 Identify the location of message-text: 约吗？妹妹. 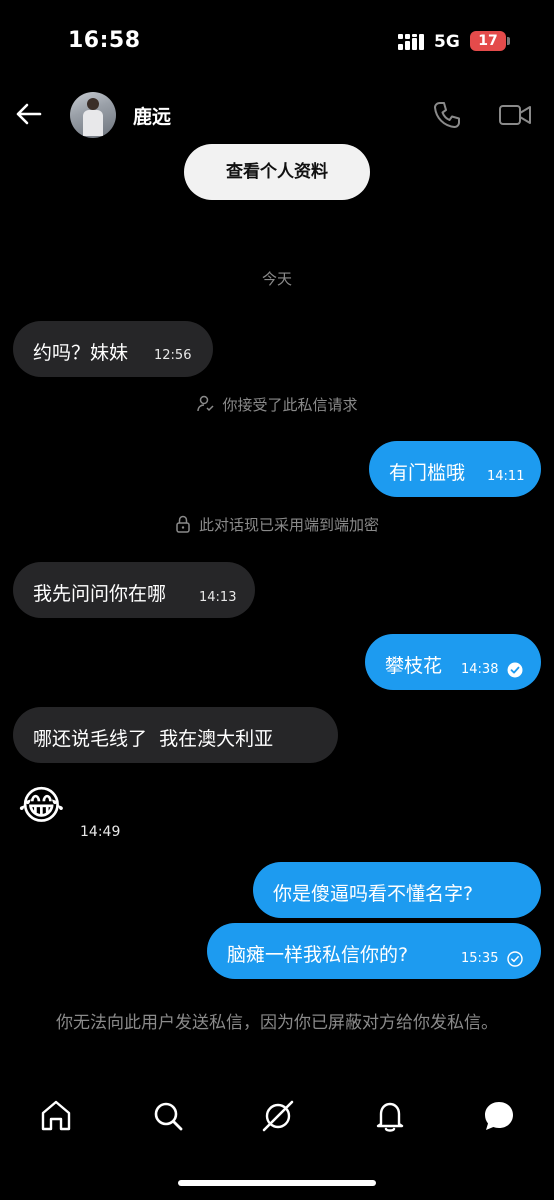
(81, 353).